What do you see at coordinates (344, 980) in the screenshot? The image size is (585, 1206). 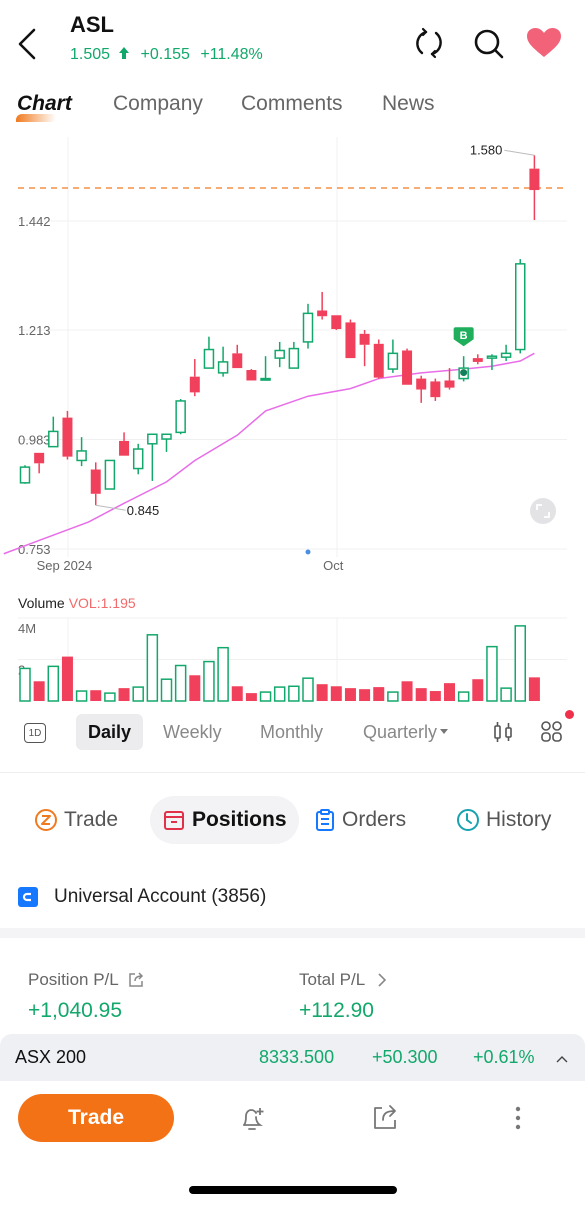 I see `total-pl-label: Total P/L` at bounding box center [344, 980].